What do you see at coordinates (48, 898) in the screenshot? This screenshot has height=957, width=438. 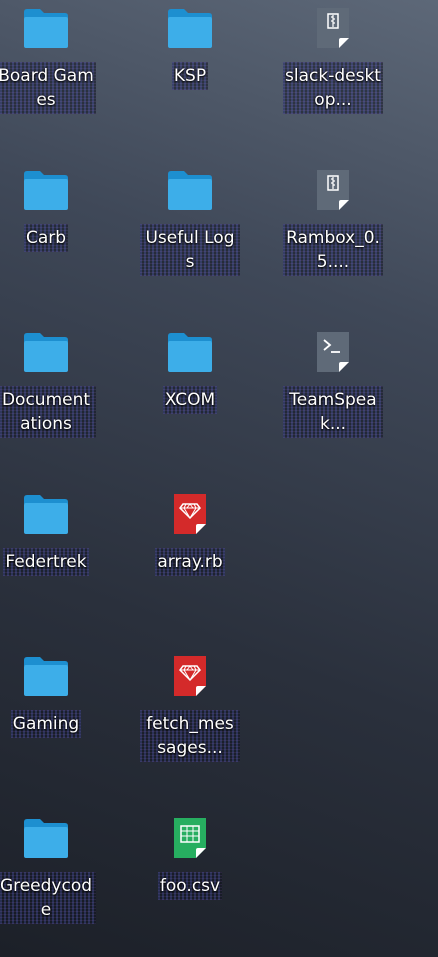 I see `item-label: Greedycode` at bounding box center [48, 898].